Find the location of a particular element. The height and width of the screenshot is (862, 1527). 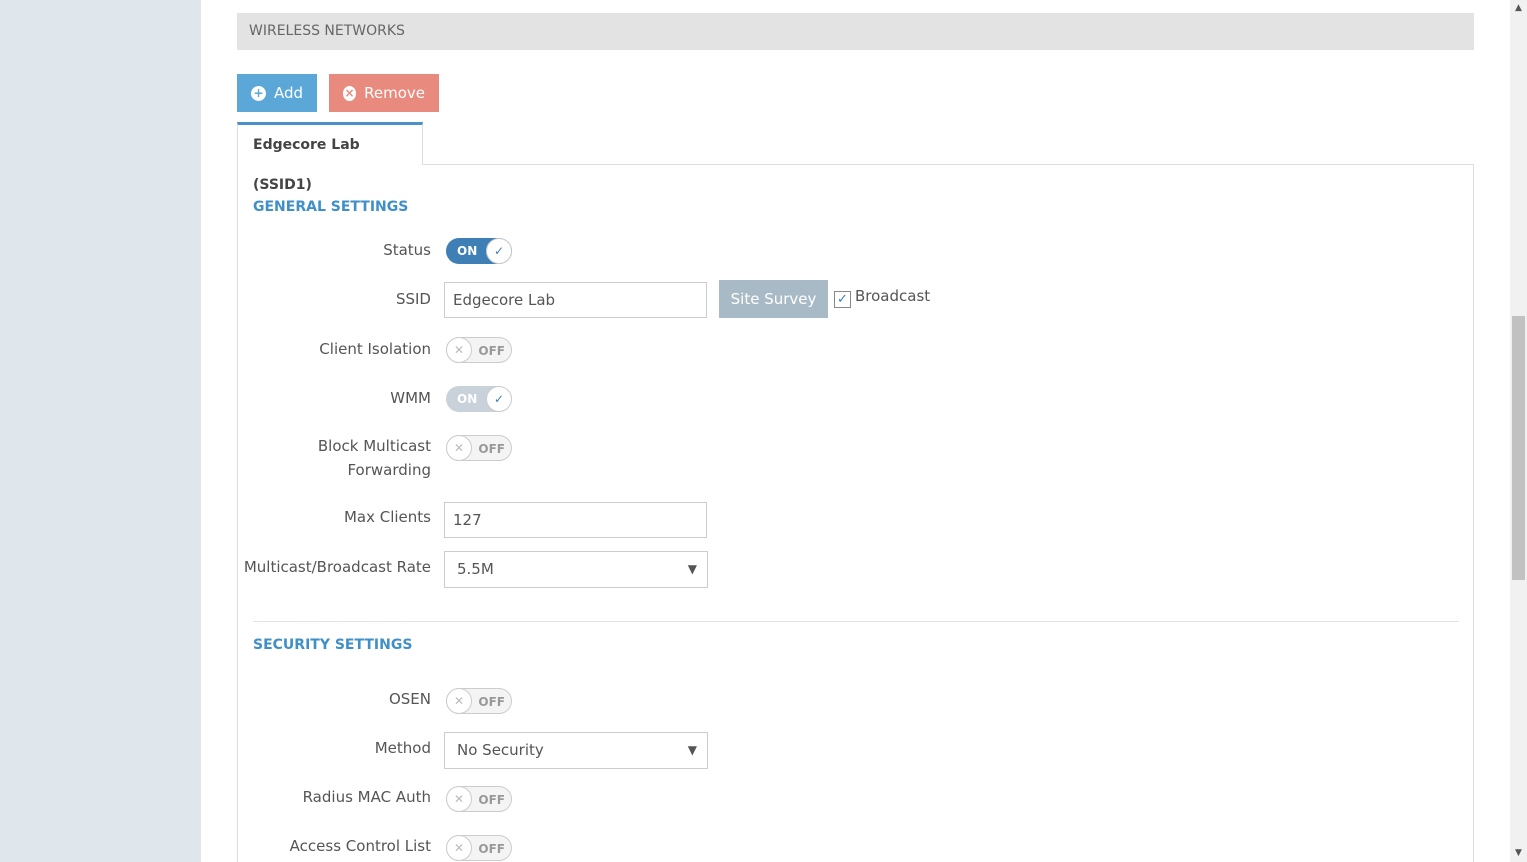

client-isolation-label: Client Isolation is located at coordinates (375, 349).